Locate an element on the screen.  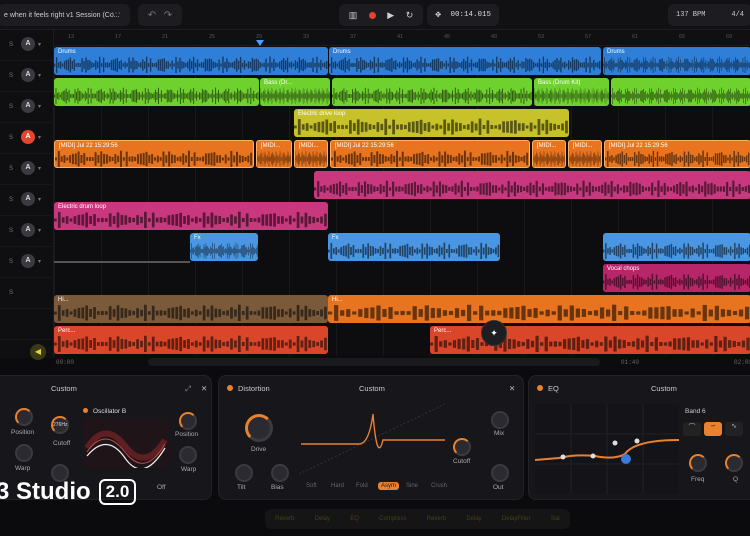
fx-slot: DelayFilter is located at coordinates (516, 519).